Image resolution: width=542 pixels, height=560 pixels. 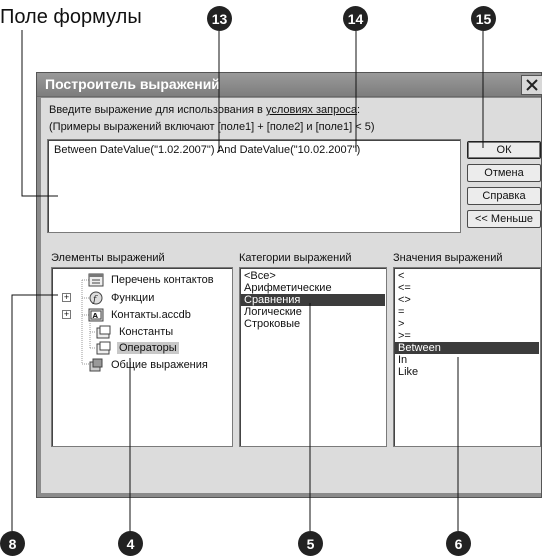 What do you see at coordinates (467, 336) in the screenshot?
I see `value-item: >=` at bounding box center [467, 336].